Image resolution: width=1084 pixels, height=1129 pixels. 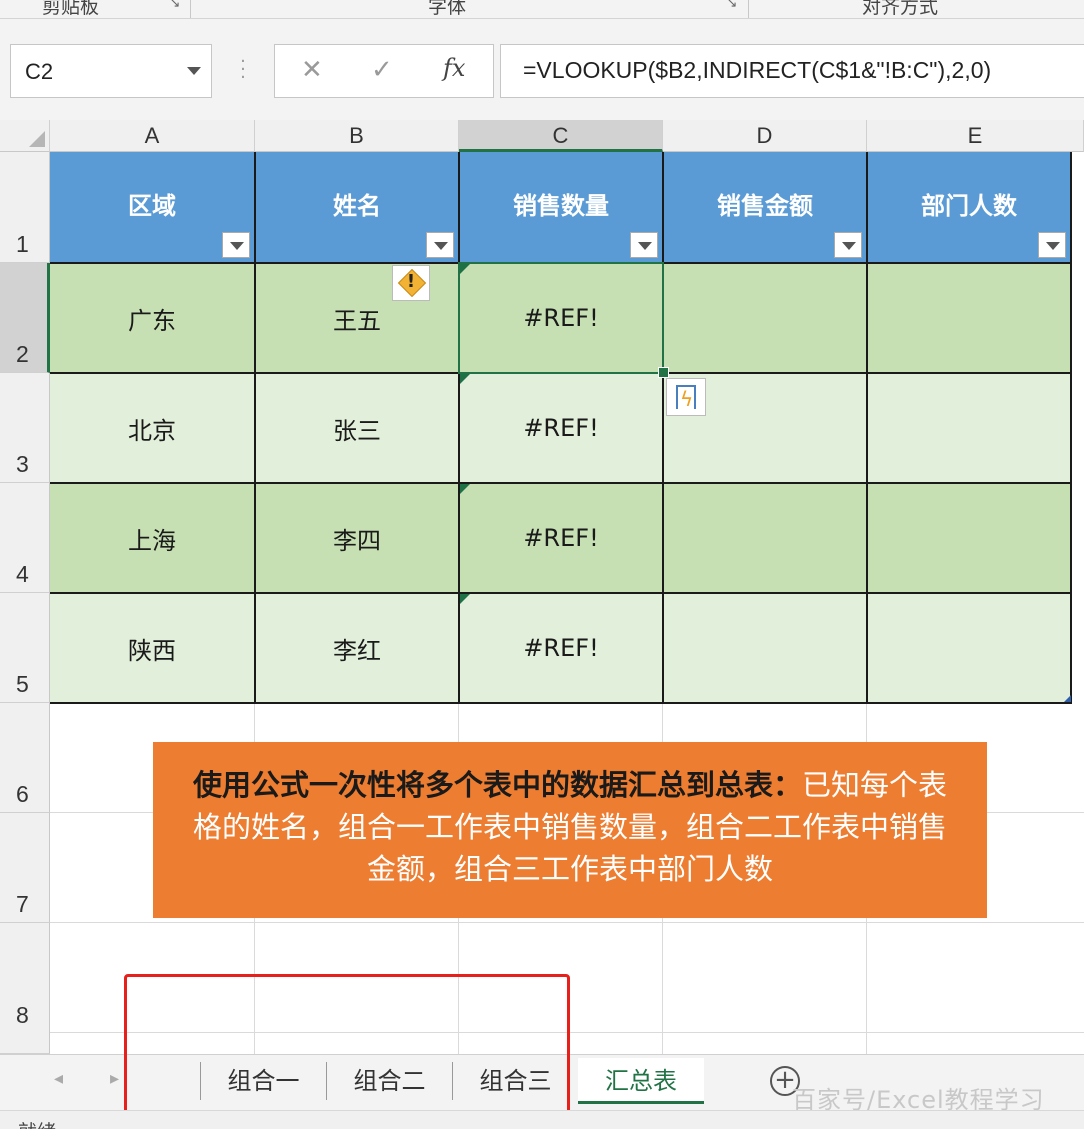 I want to click on scroll-left-icon: ◂, so click(x=58, y=1078).